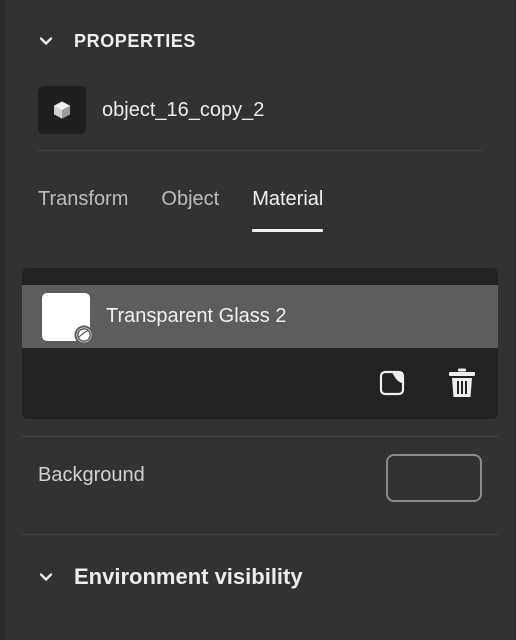  I want to click on material-actions, so click(427, 383).